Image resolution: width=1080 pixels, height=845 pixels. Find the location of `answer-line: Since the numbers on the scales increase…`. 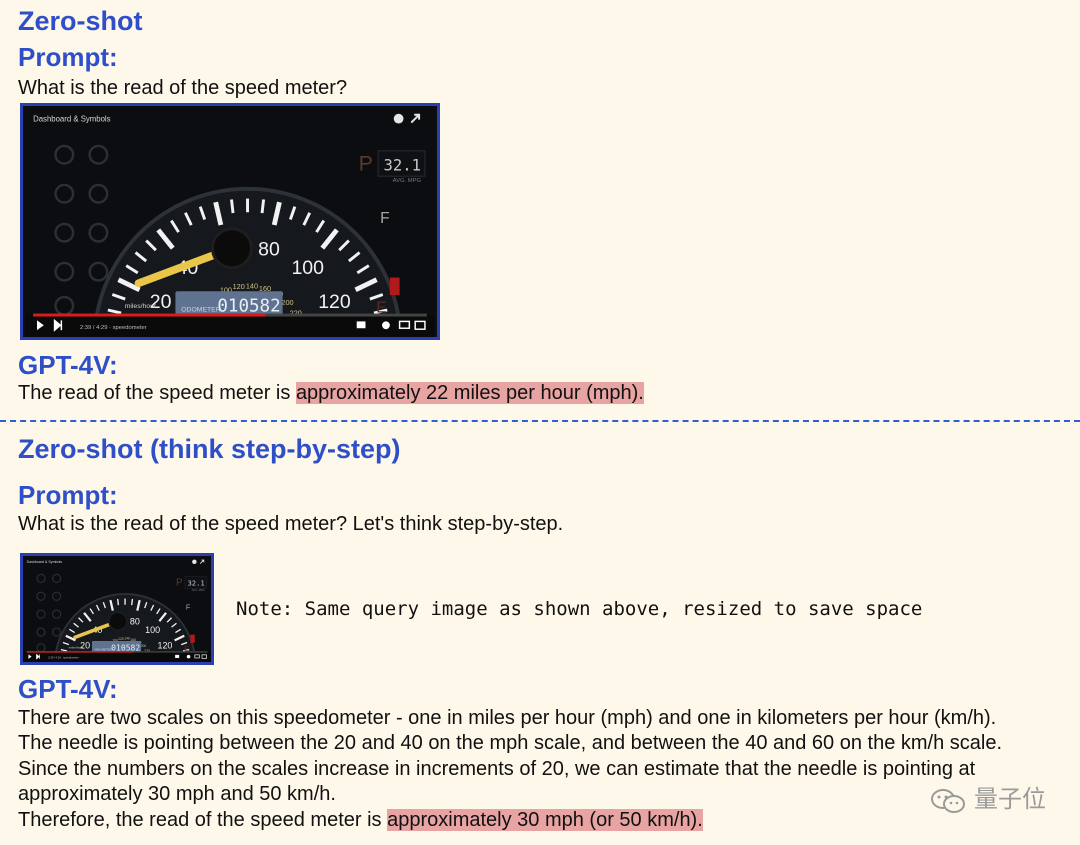

answer-line: Since the numbers on the scales increase… is located at coordinates (497, 769).